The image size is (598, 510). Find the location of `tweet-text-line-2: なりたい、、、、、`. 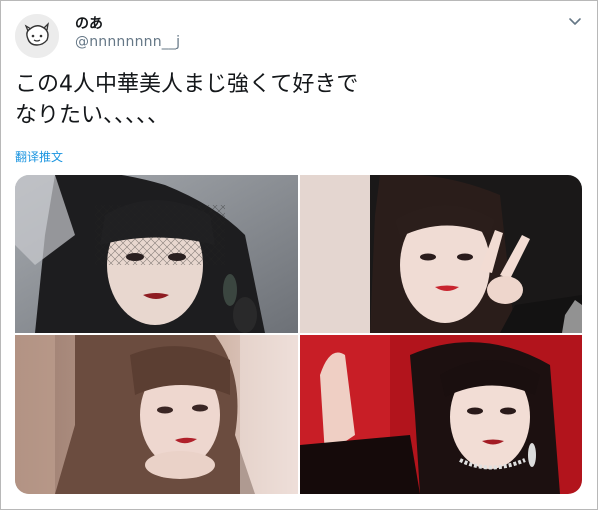

tweet-text-line-2: なりたい、、、、、 is located at coordinates (92, 115).